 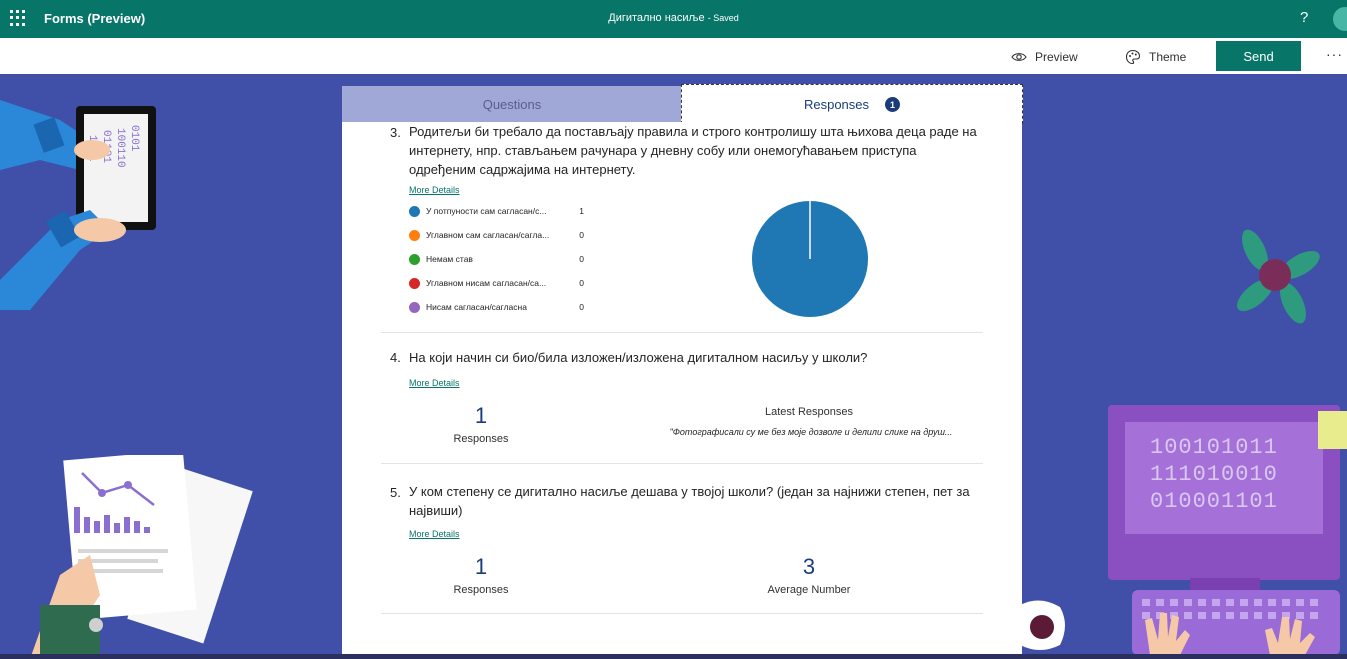 I want to click on theme-button: Theme, so click(x=1155, y=57).